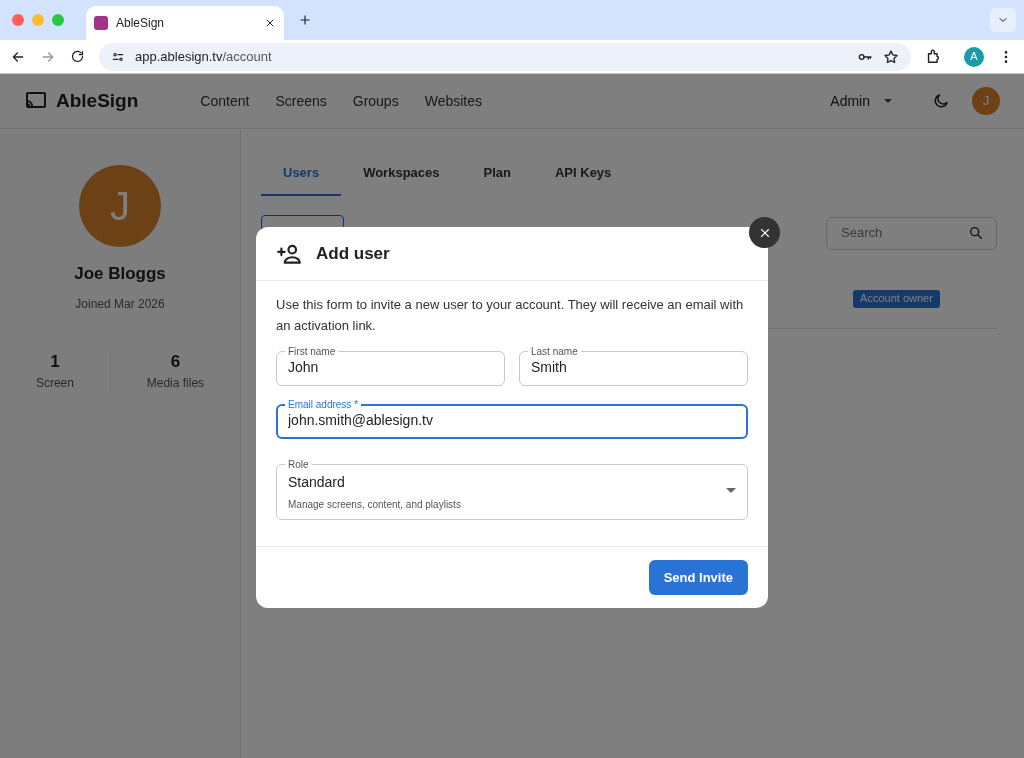 The image size is (1024, 758). Describe the element at coordinates (77, 56) in the screenshot. I see `reload-icon` at that location.